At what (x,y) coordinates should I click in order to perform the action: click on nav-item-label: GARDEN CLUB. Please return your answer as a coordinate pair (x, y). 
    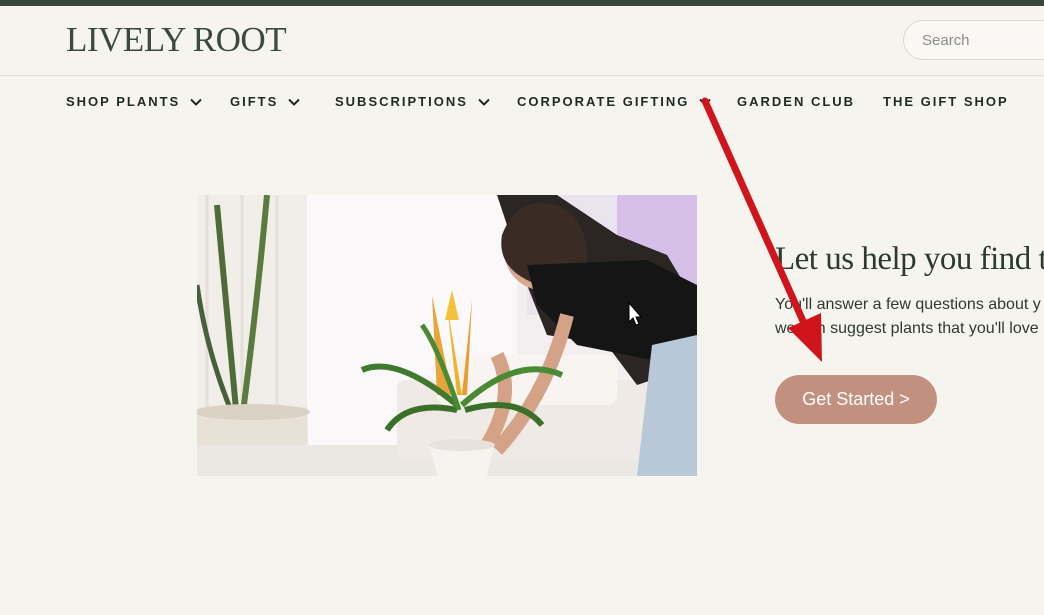
    Looking at the image, I should click on (796, 101).